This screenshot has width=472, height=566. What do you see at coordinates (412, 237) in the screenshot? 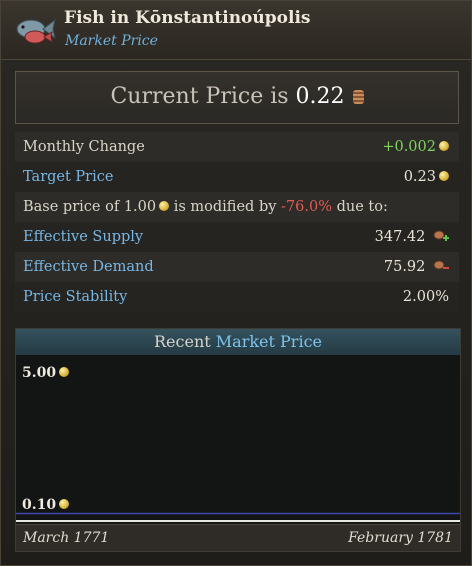
I see `effective-supply-value: 347.42` at bounding box center [412, 237].